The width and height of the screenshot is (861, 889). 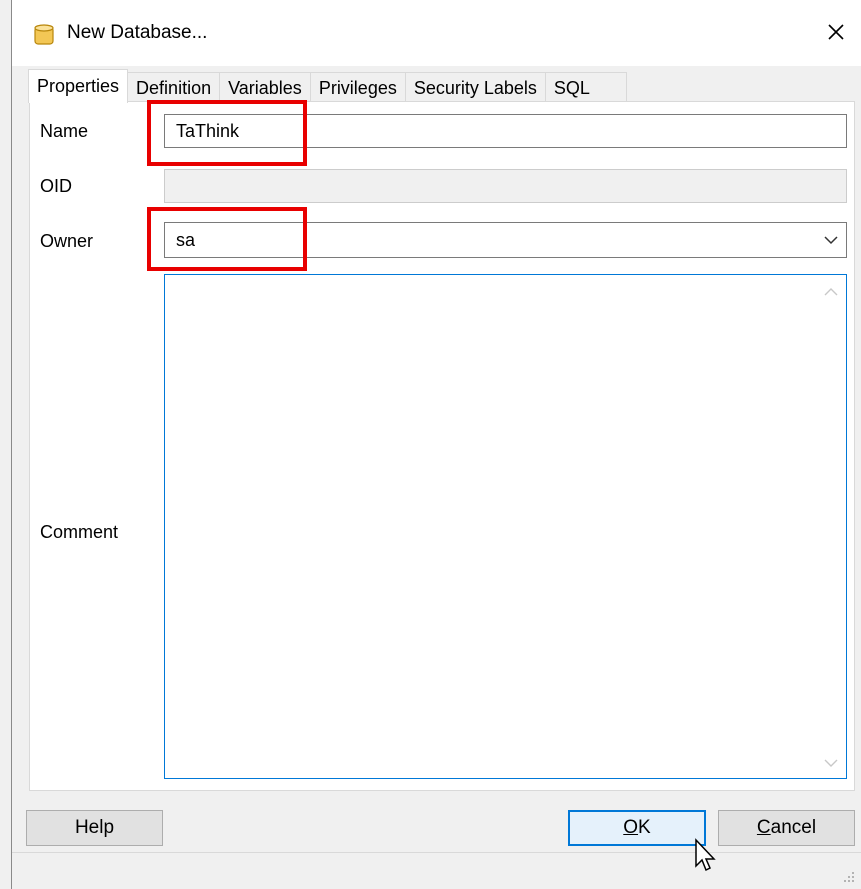 I want to click on name-input: TaThink, so click(x=505, y=131).